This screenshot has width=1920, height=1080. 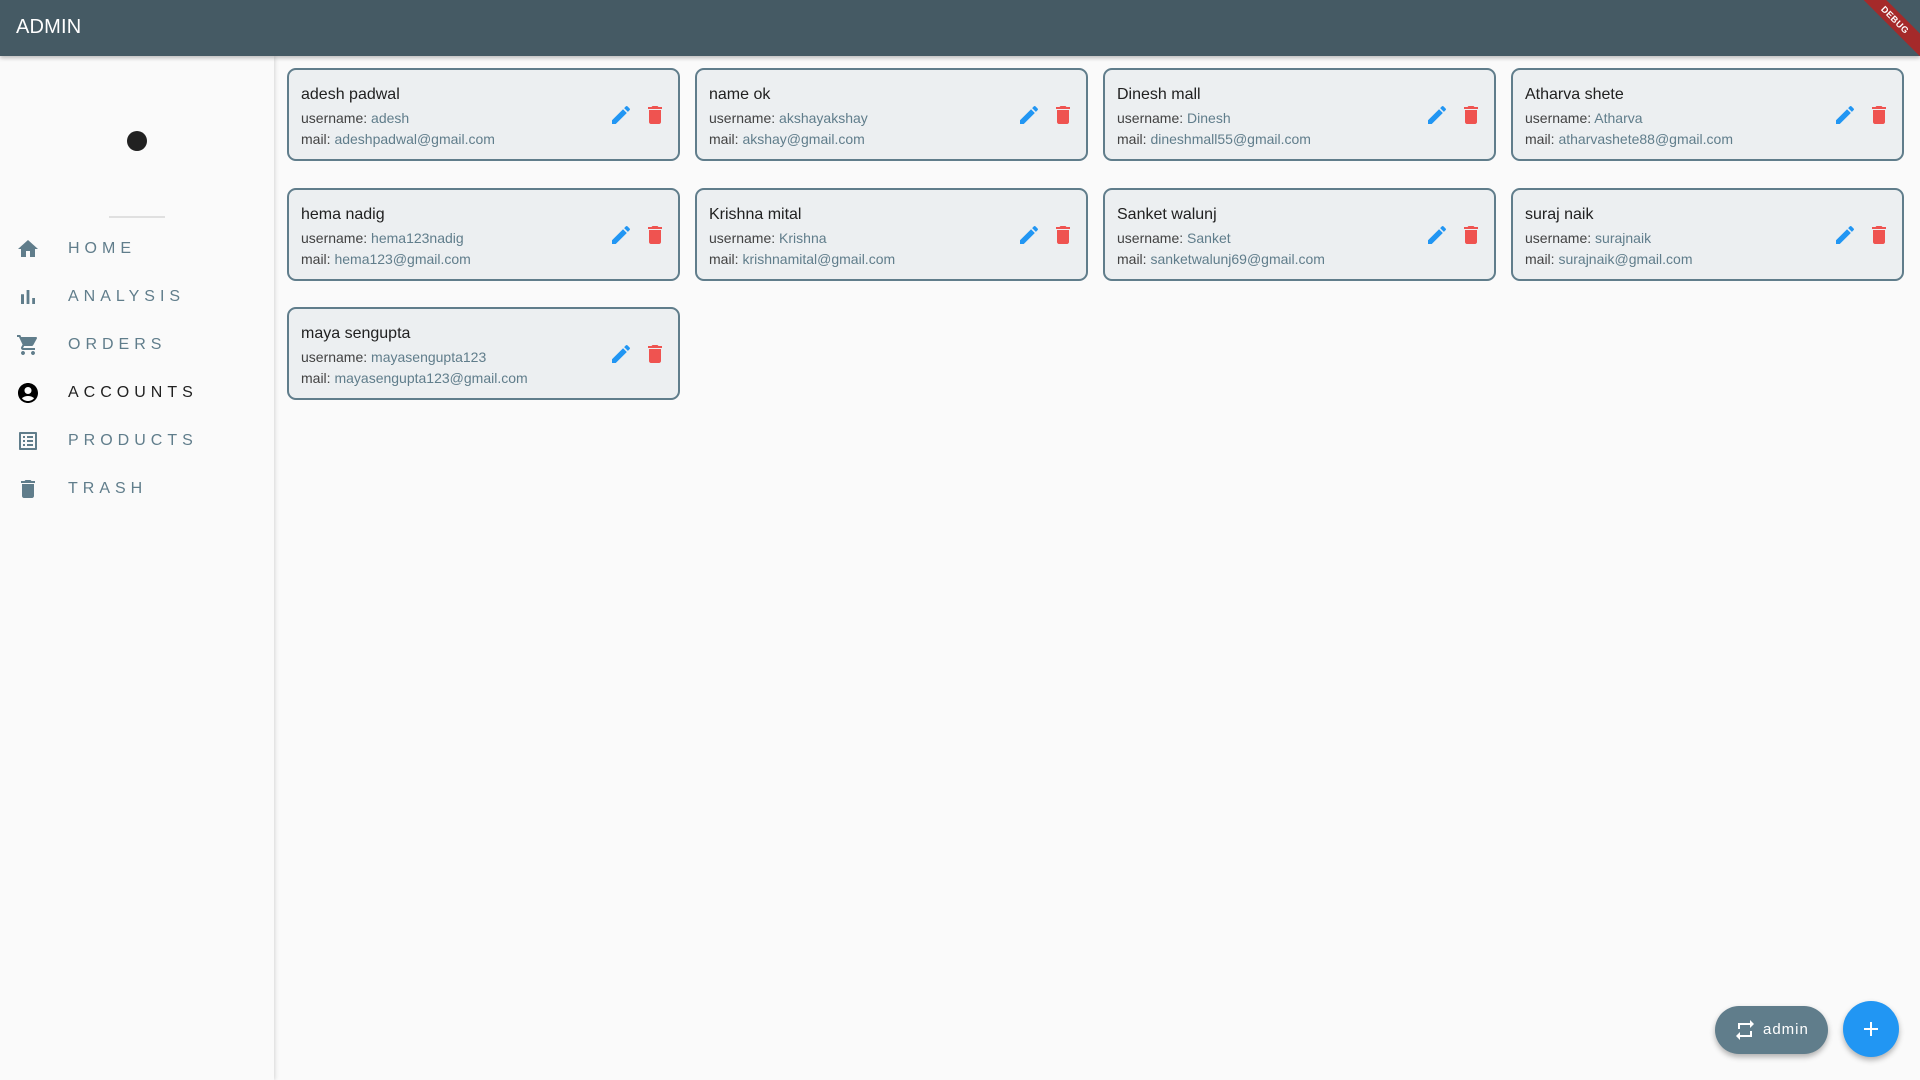 I want to click on account-username: username: Dinesh, so click(x=1174, y=118).